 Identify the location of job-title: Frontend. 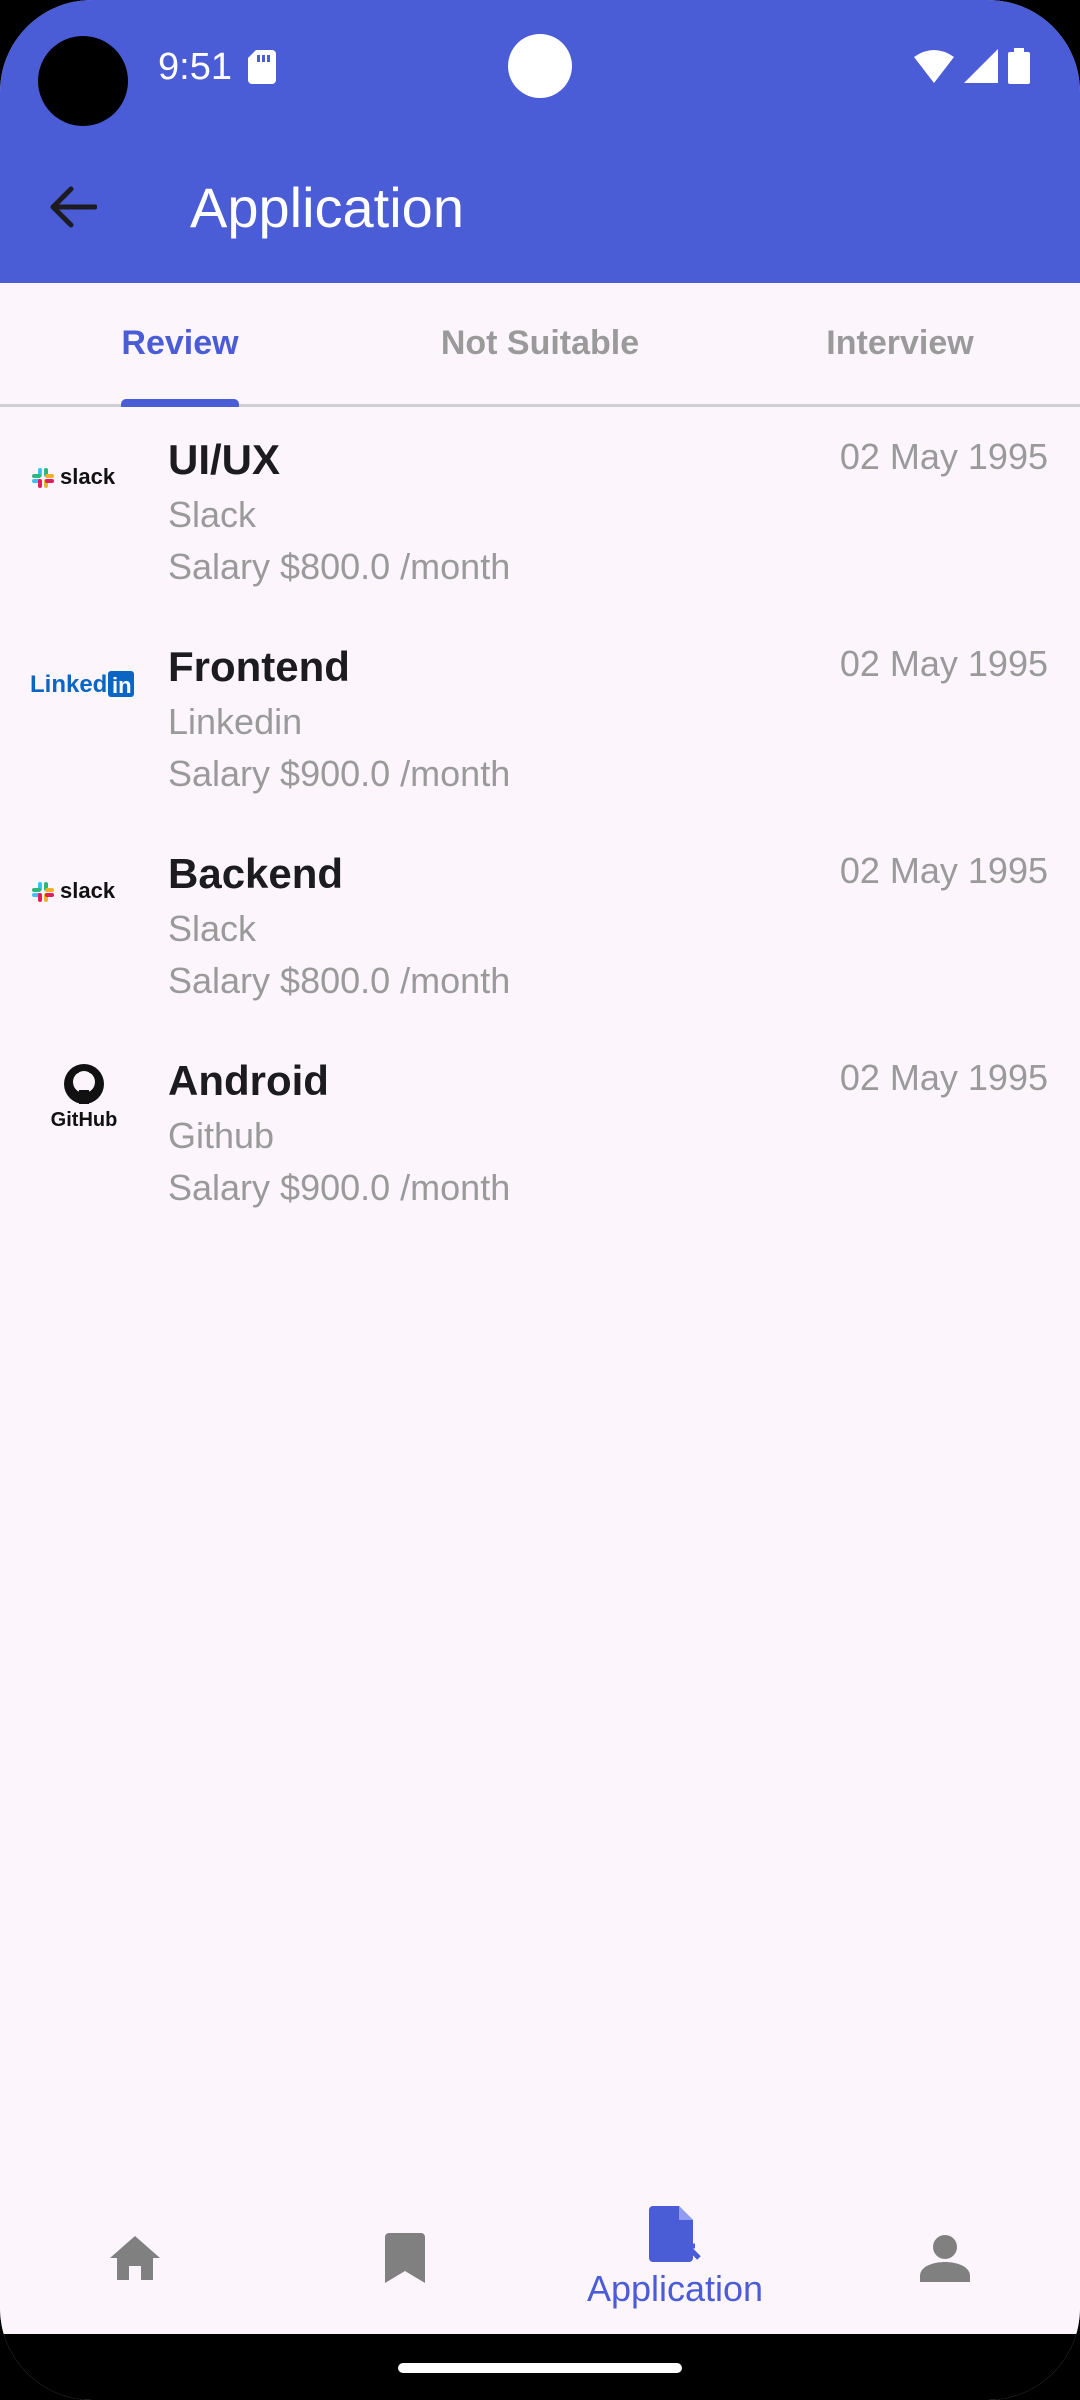
(259, 666).